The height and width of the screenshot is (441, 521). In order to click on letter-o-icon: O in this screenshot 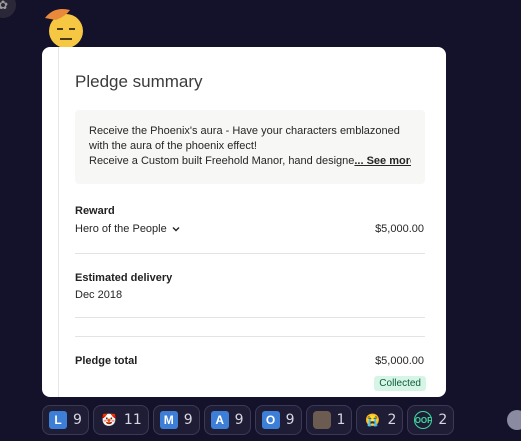, I will do `click(270, 420)`.